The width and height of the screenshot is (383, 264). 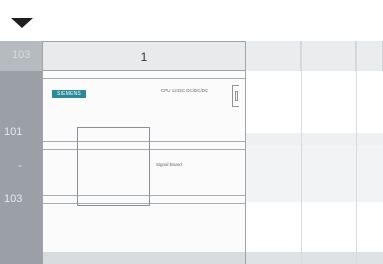 I want to click on column-header-1: 1, so click(x=144, y=56).